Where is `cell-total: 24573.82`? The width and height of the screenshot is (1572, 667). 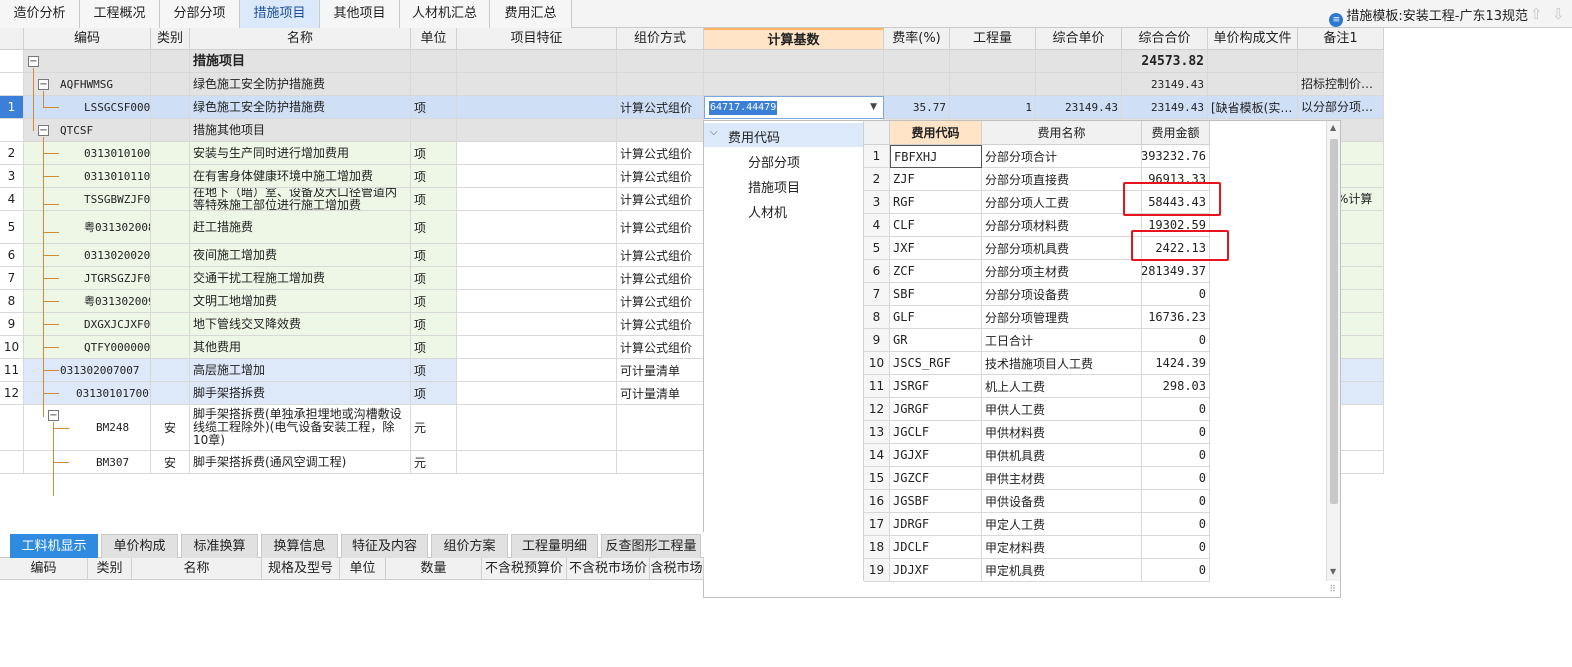
cell-total: 24573.82 is located at coordinates (1165, 61).